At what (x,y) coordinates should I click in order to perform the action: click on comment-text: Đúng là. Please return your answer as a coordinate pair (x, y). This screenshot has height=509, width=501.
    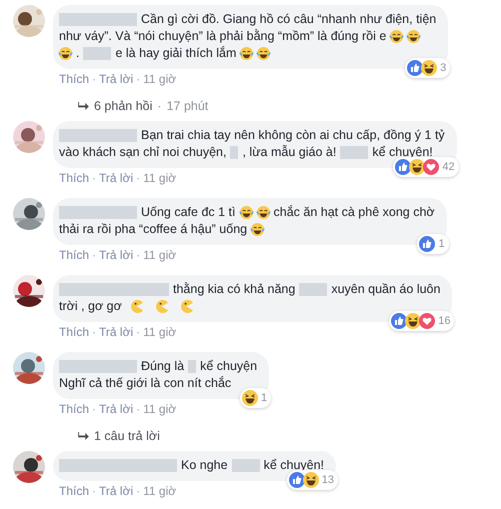
    Looking at the image, I should click on (162, 366).